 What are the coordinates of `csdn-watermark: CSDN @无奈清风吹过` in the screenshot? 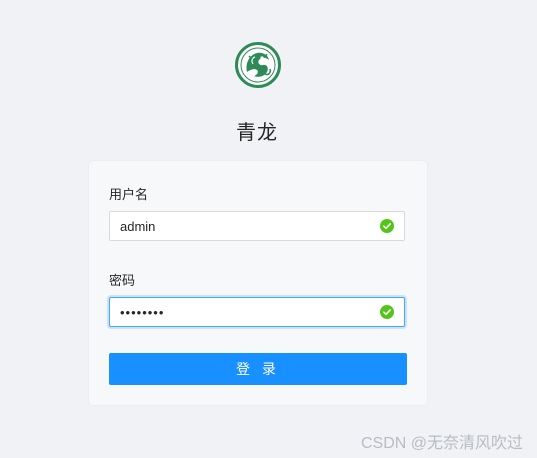 It's located at (441, 443).